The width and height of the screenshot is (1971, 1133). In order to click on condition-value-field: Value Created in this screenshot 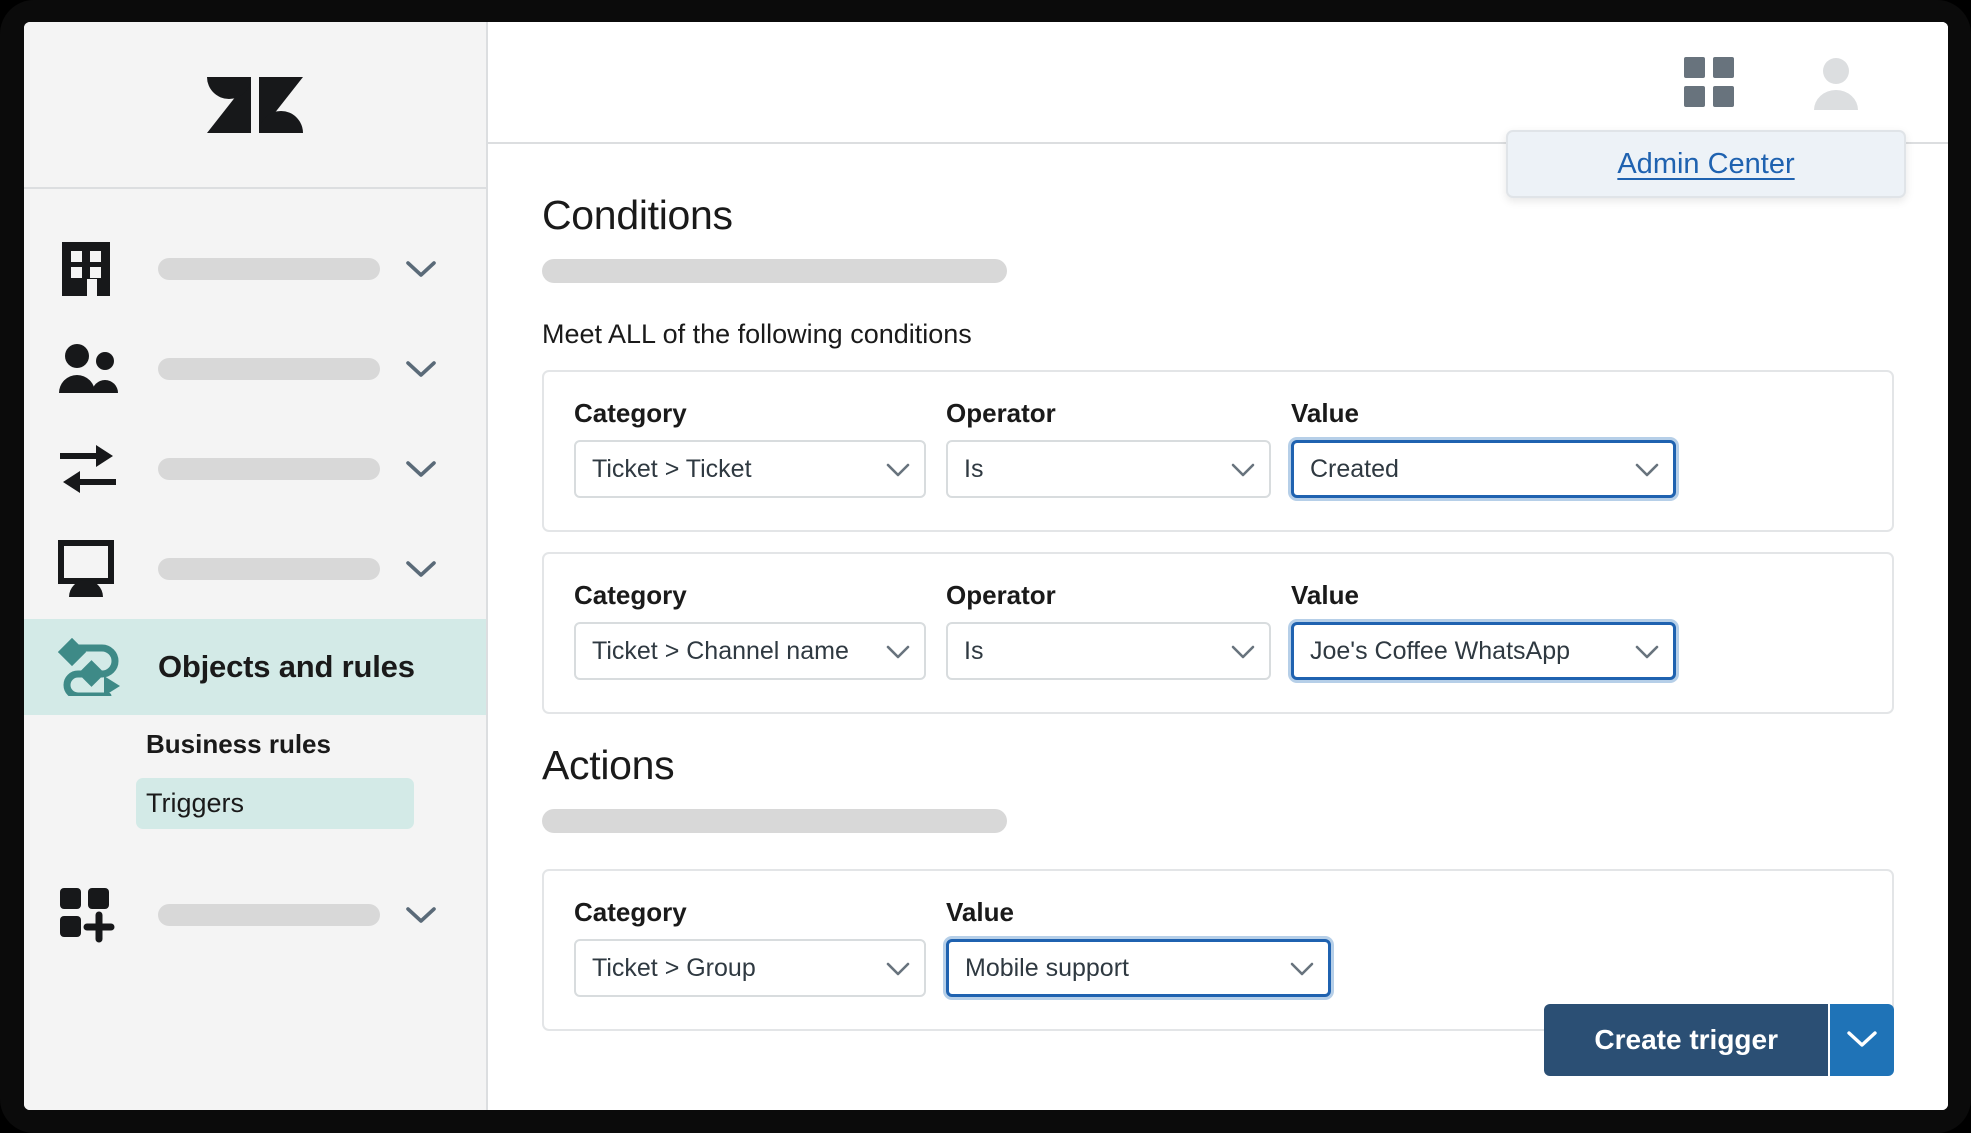, I will do `click(1483, 448)`.